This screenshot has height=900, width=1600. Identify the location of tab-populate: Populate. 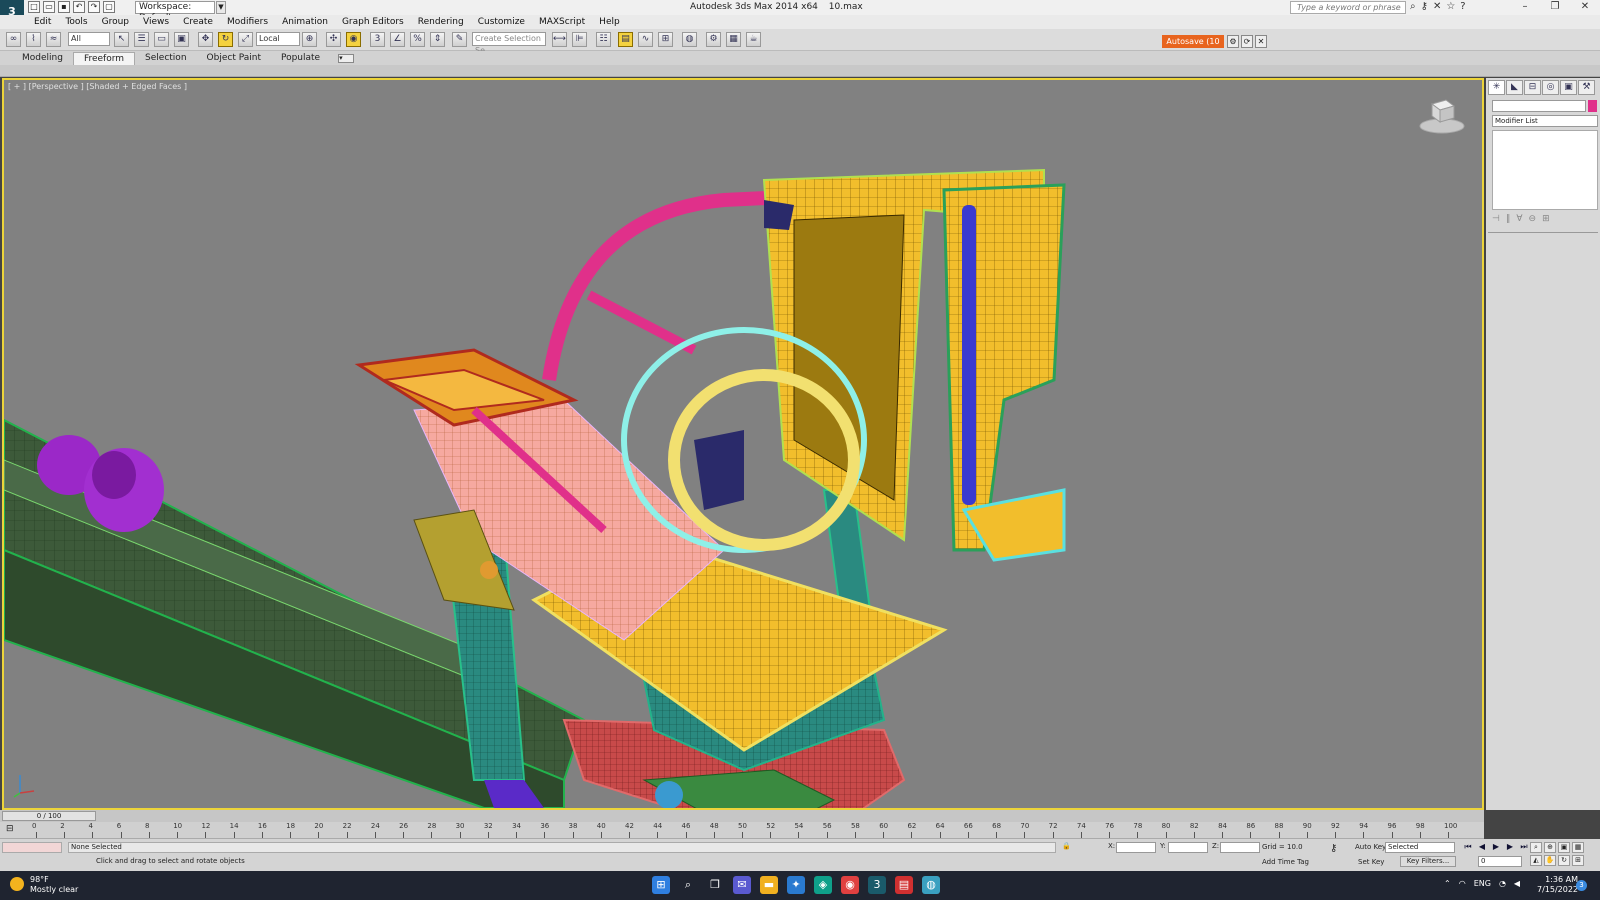
(300, 58).